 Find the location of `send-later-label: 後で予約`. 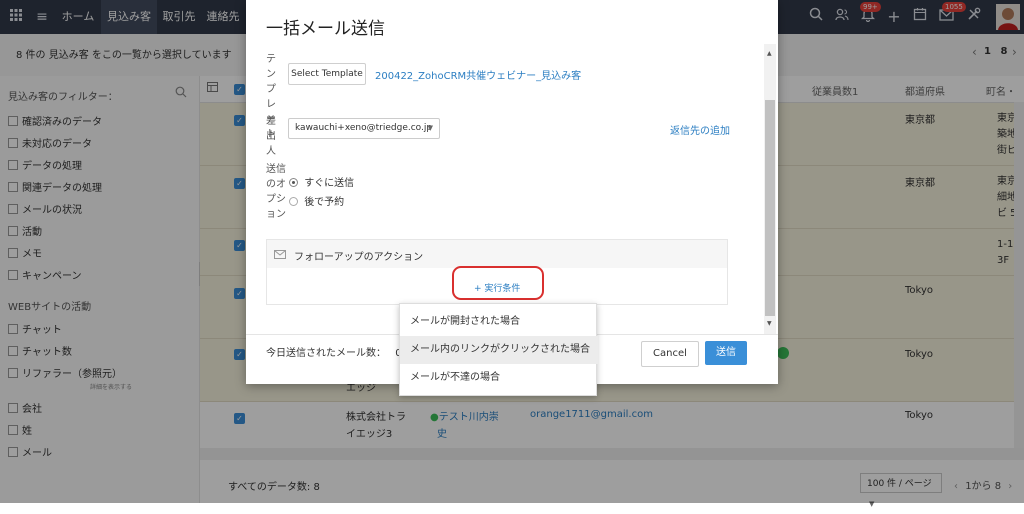

send-later-label: 後で予約 is located at coordinates (324, 202).